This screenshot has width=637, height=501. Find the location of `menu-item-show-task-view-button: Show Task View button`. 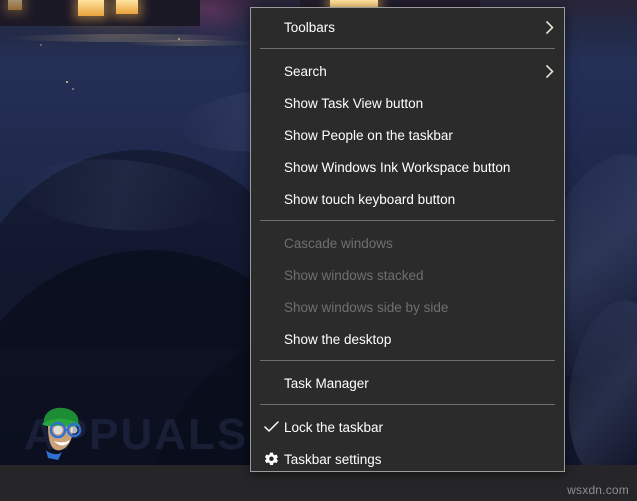

menu-item-show-task-view-button: Show Task View button is located at coordinates (407, 103).